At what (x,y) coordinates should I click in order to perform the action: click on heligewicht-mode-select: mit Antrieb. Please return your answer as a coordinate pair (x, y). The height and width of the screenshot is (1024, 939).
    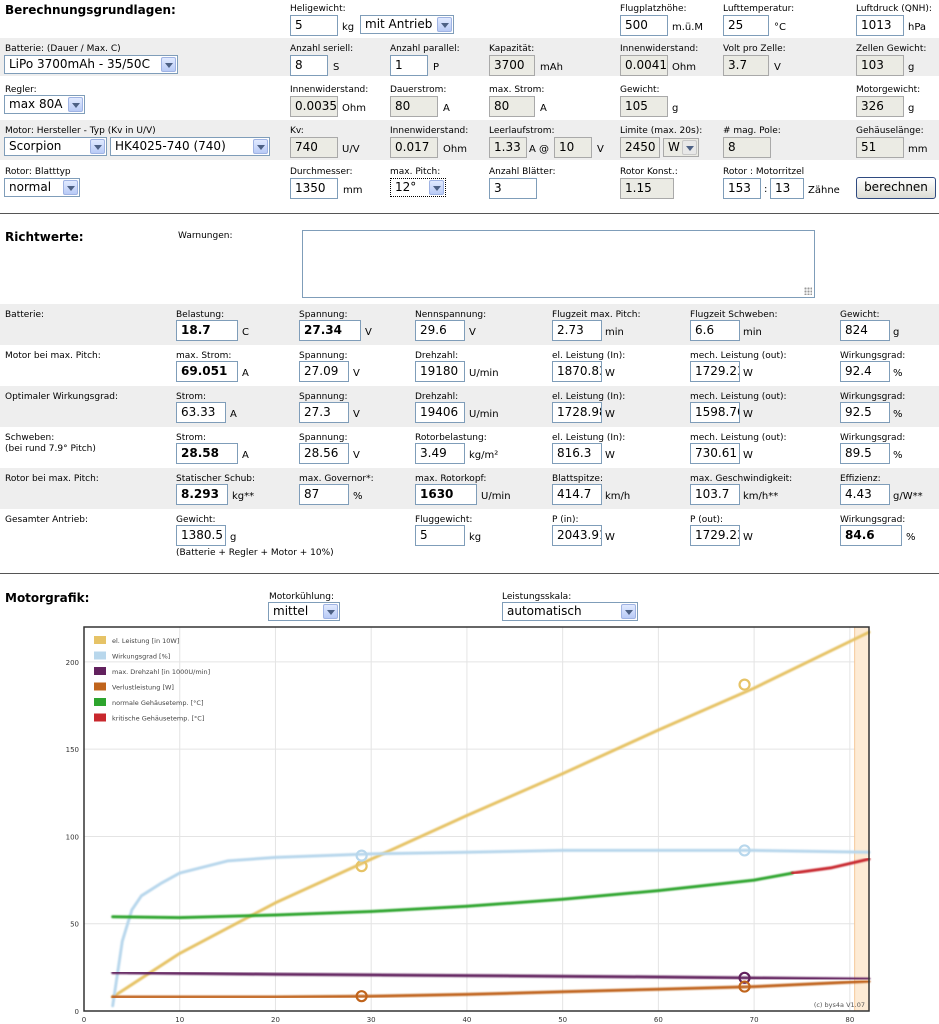
    Looking at the image, I should click on (407, 24).